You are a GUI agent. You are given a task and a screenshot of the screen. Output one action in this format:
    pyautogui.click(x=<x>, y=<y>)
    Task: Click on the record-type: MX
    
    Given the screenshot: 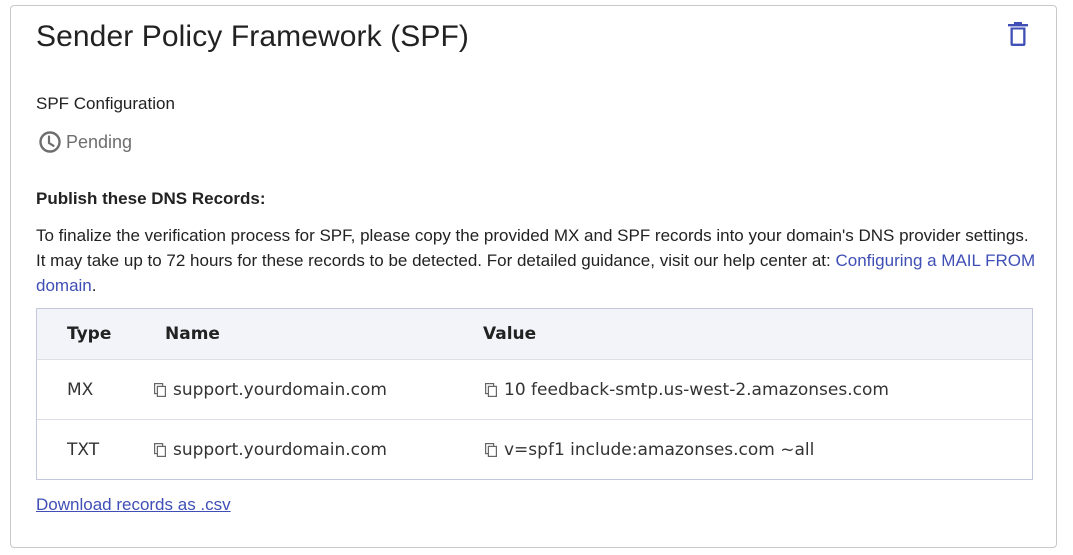 What is the action you would take?
    pyautogui.click(x=80, y=389)
    